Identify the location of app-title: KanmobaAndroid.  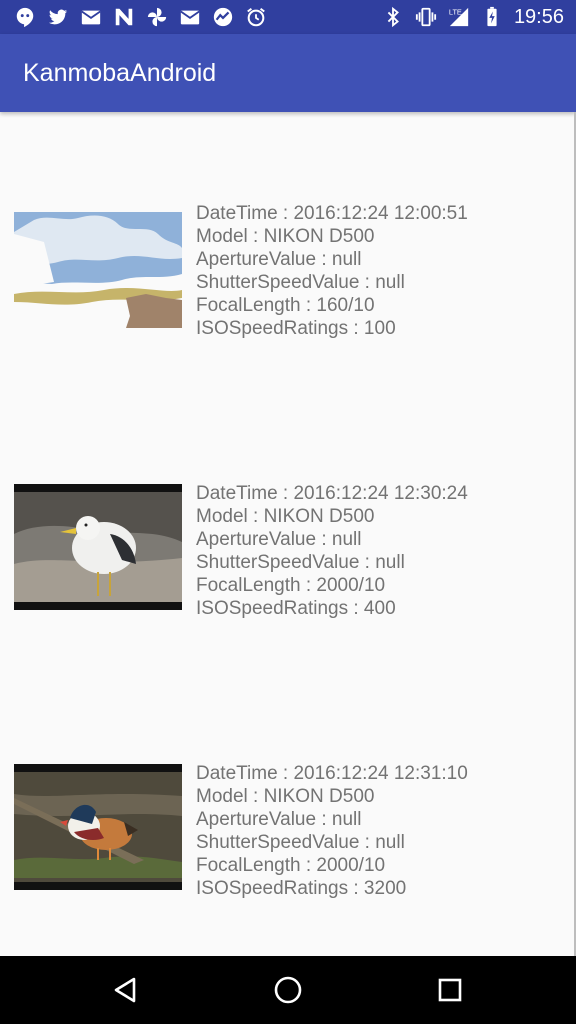
(120, 73).